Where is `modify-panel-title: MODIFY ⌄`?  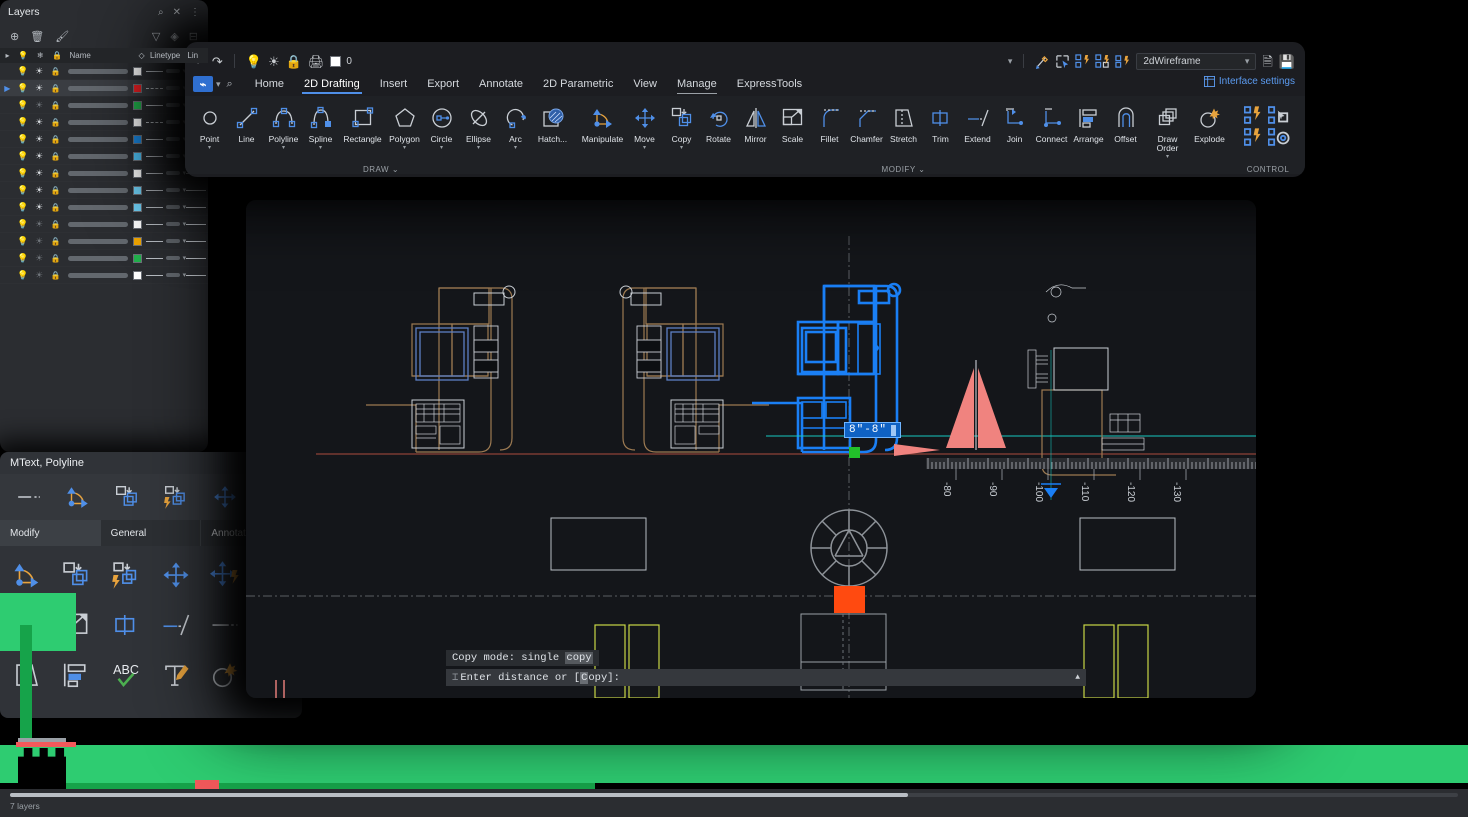 modify-panel-title: MODIFY ⌄ is located at coordinates (903, 169).